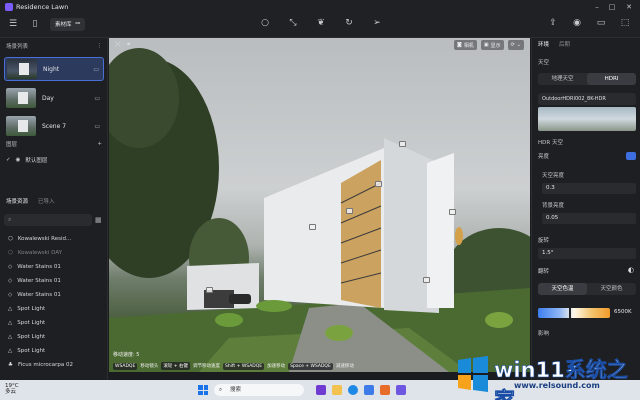 The image size is (640, 400). What do you see at coordinates (321, 390) in the screenshot?
I see `task-view-icon` at bounding box center [321, 390].